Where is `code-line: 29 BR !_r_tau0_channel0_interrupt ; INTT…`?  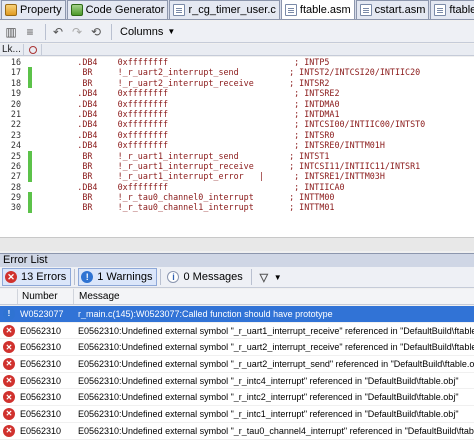 code-line: 29 BR !_r_tau0_channel0_interrupt ; INTT… is located at coordinates (237, 197).